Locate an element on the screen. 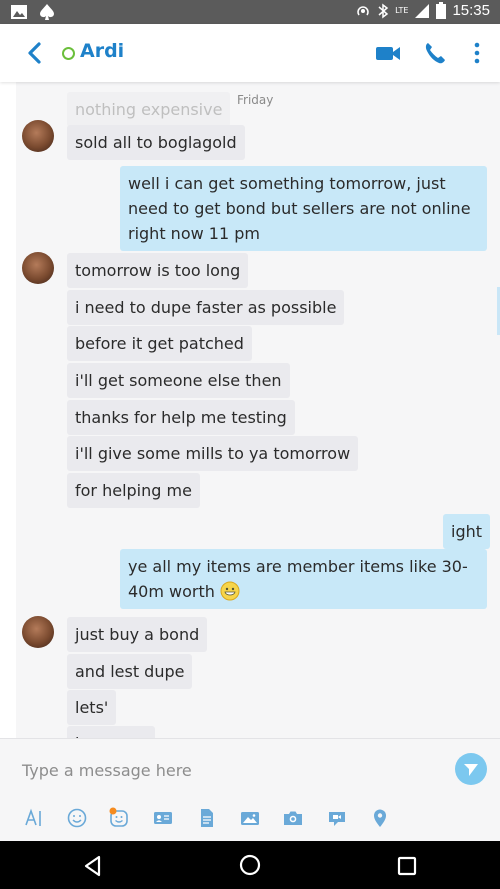  presence-status-icon is located at coordinates (68, 53).